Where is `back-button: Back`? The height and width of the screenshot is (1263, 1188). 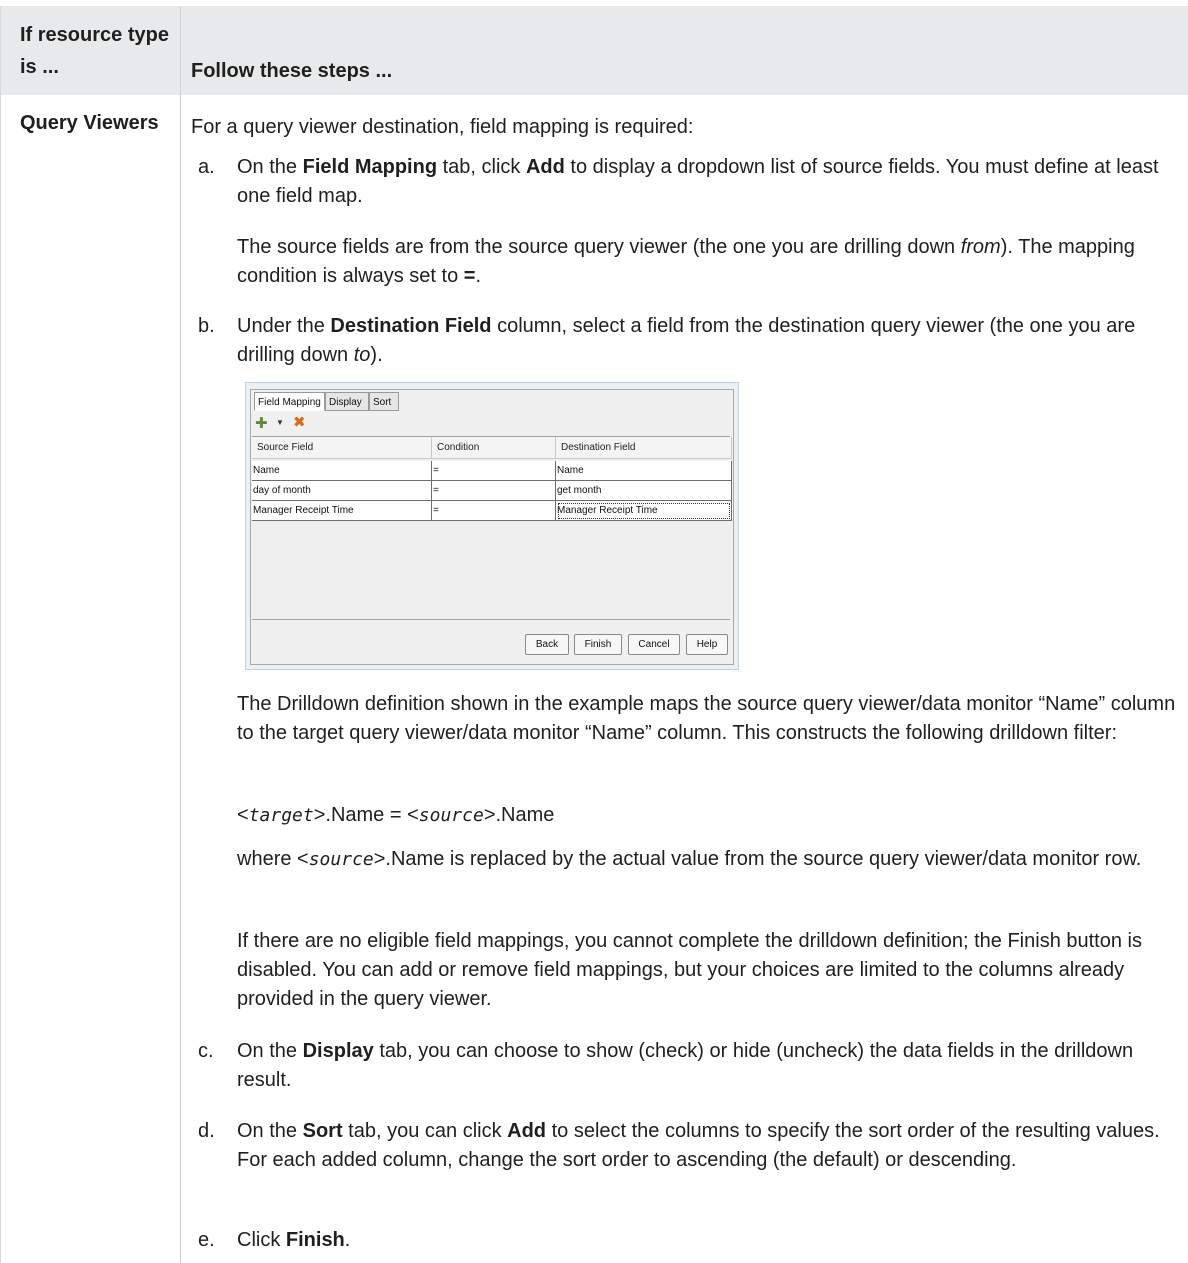 back-button: Back is located at coordinates (547, 644).